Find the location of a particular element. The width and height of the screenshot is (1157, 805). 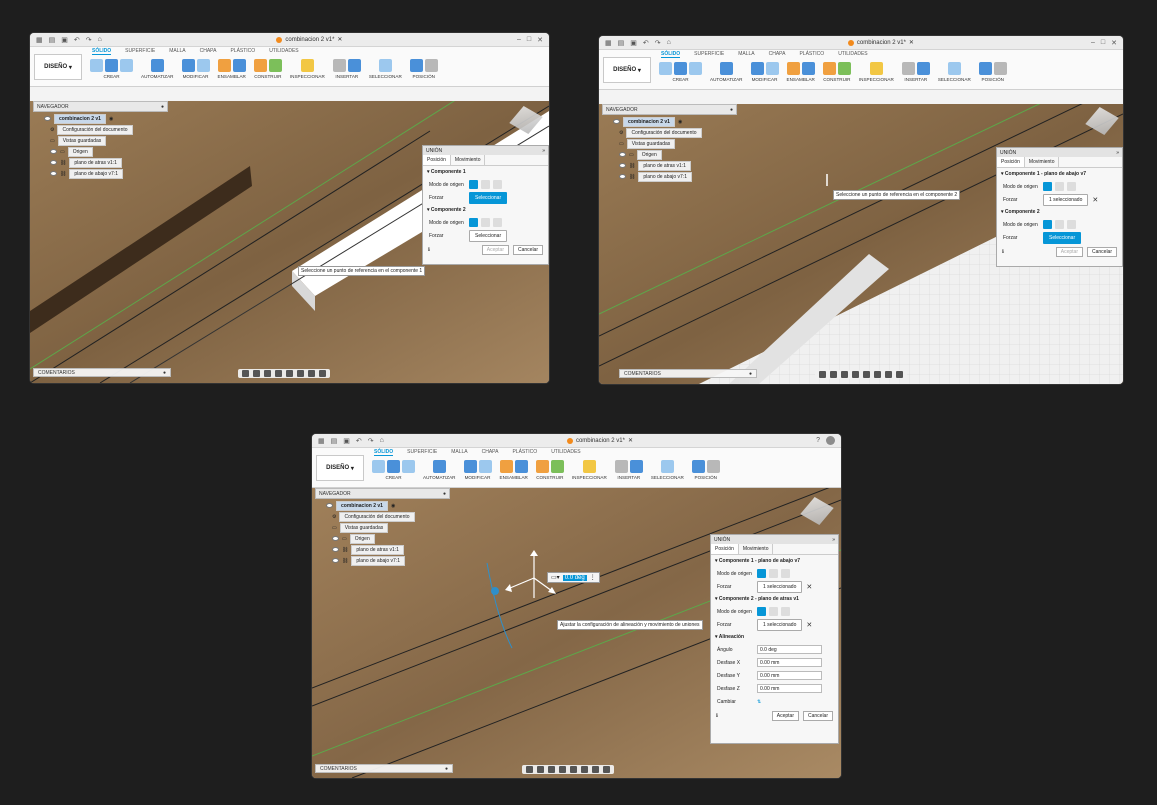

automate-icon is located at coordinates (726, 68).